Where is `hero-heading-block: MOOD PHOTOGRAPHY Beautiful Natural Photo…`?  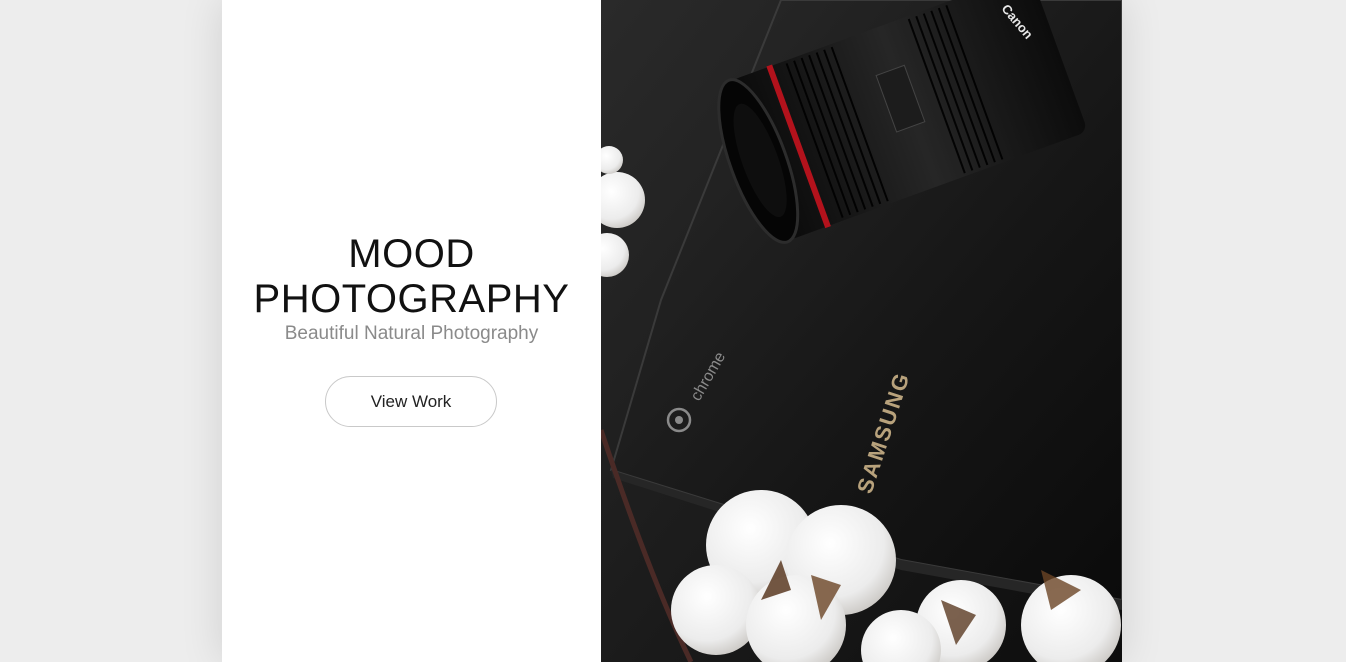
hero-heading-block: MOOD PHOTOGRAPHY Beautiful Natural Photo… is located at coordinates (411, 289).